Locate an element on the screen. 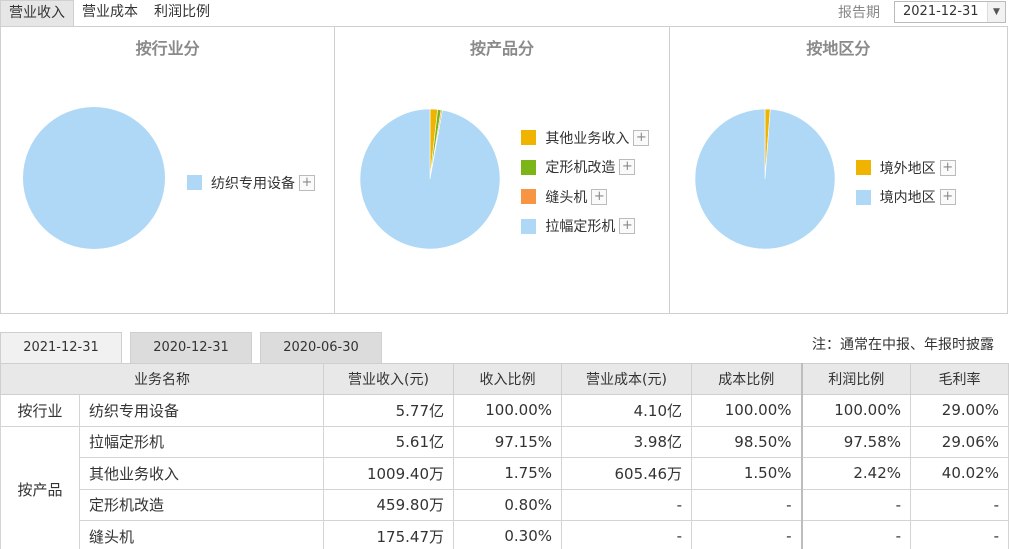  legend-item: 缝头机 + is located at coordinates (585, 197).